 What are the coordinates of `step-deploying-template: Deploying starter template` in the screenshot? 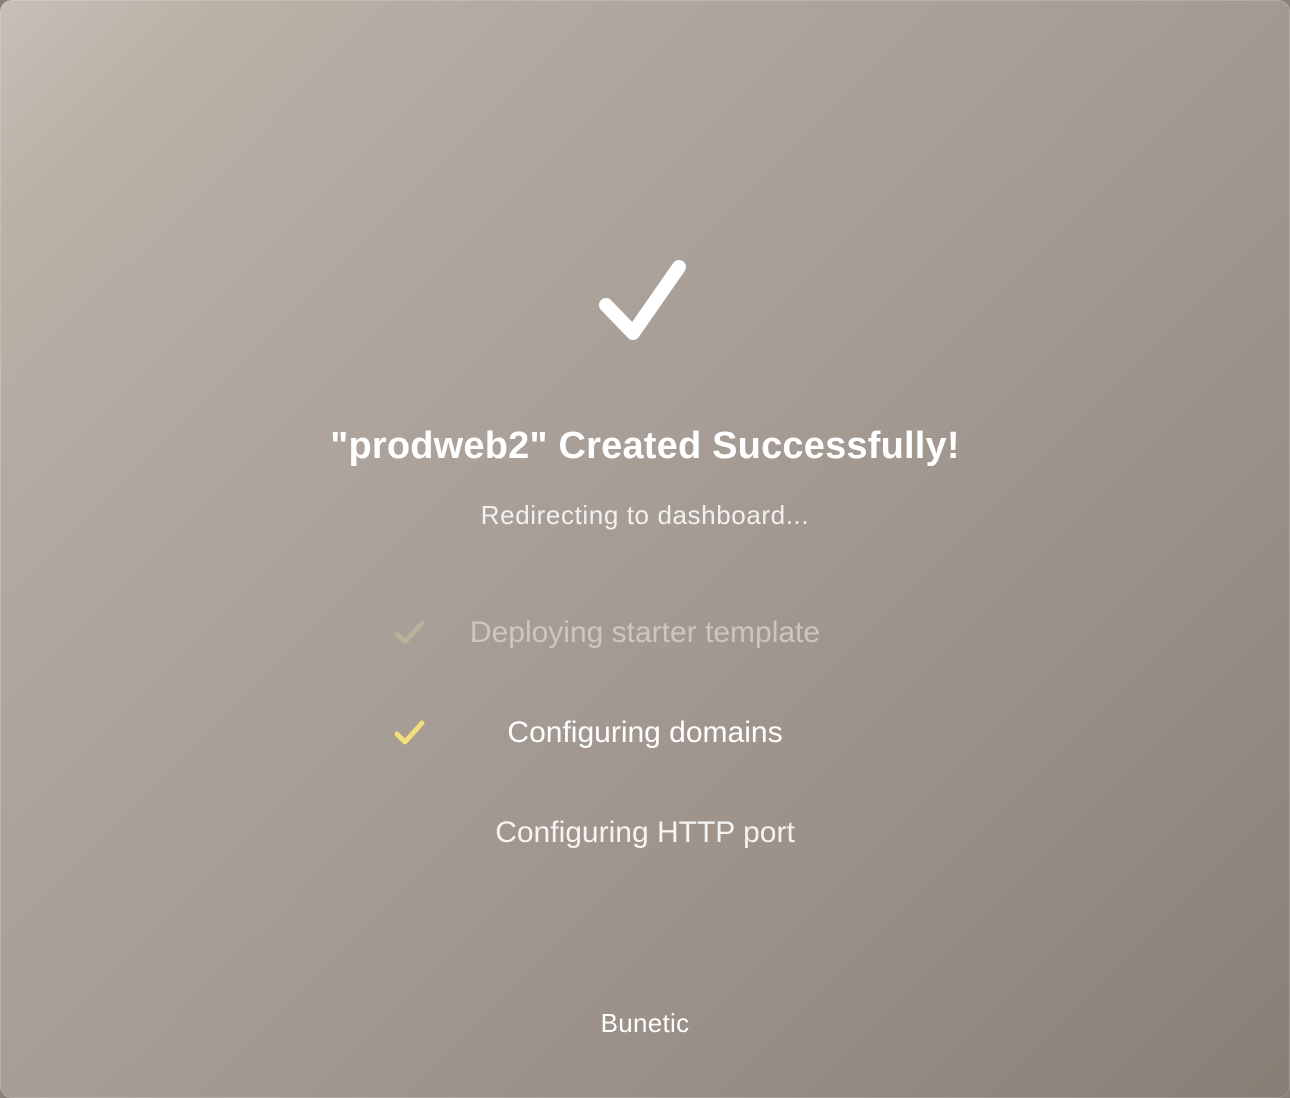 It's located at (645, 633).